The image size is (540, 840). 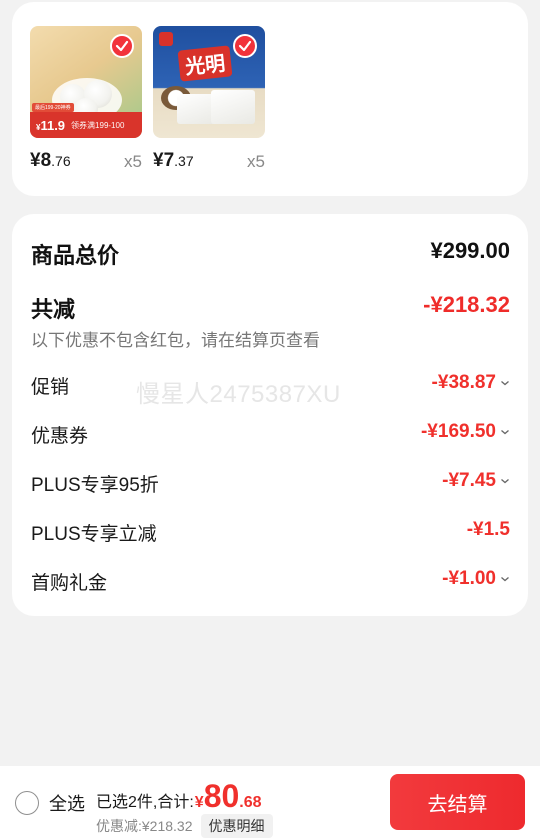 What do you see at coordinates (476, 579) in the screenshot?
I see `discount-value: -¥1.00` at bounding box center [476, 579].